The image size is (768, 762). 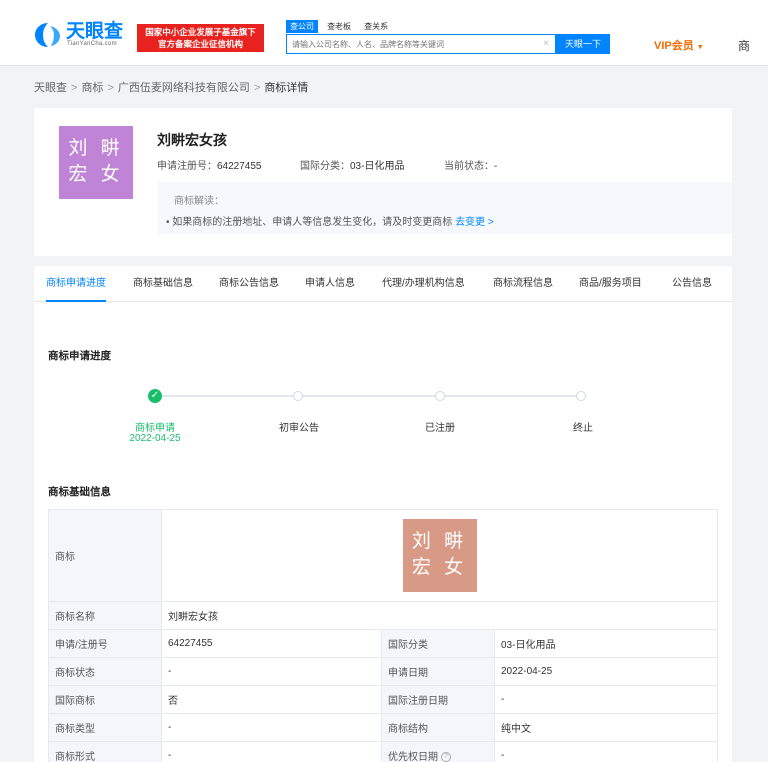 What do you see at coordinates (239, 166) in the screenshot?
I see `reg-no-value: 64227455` at bounding box center [239, 166].